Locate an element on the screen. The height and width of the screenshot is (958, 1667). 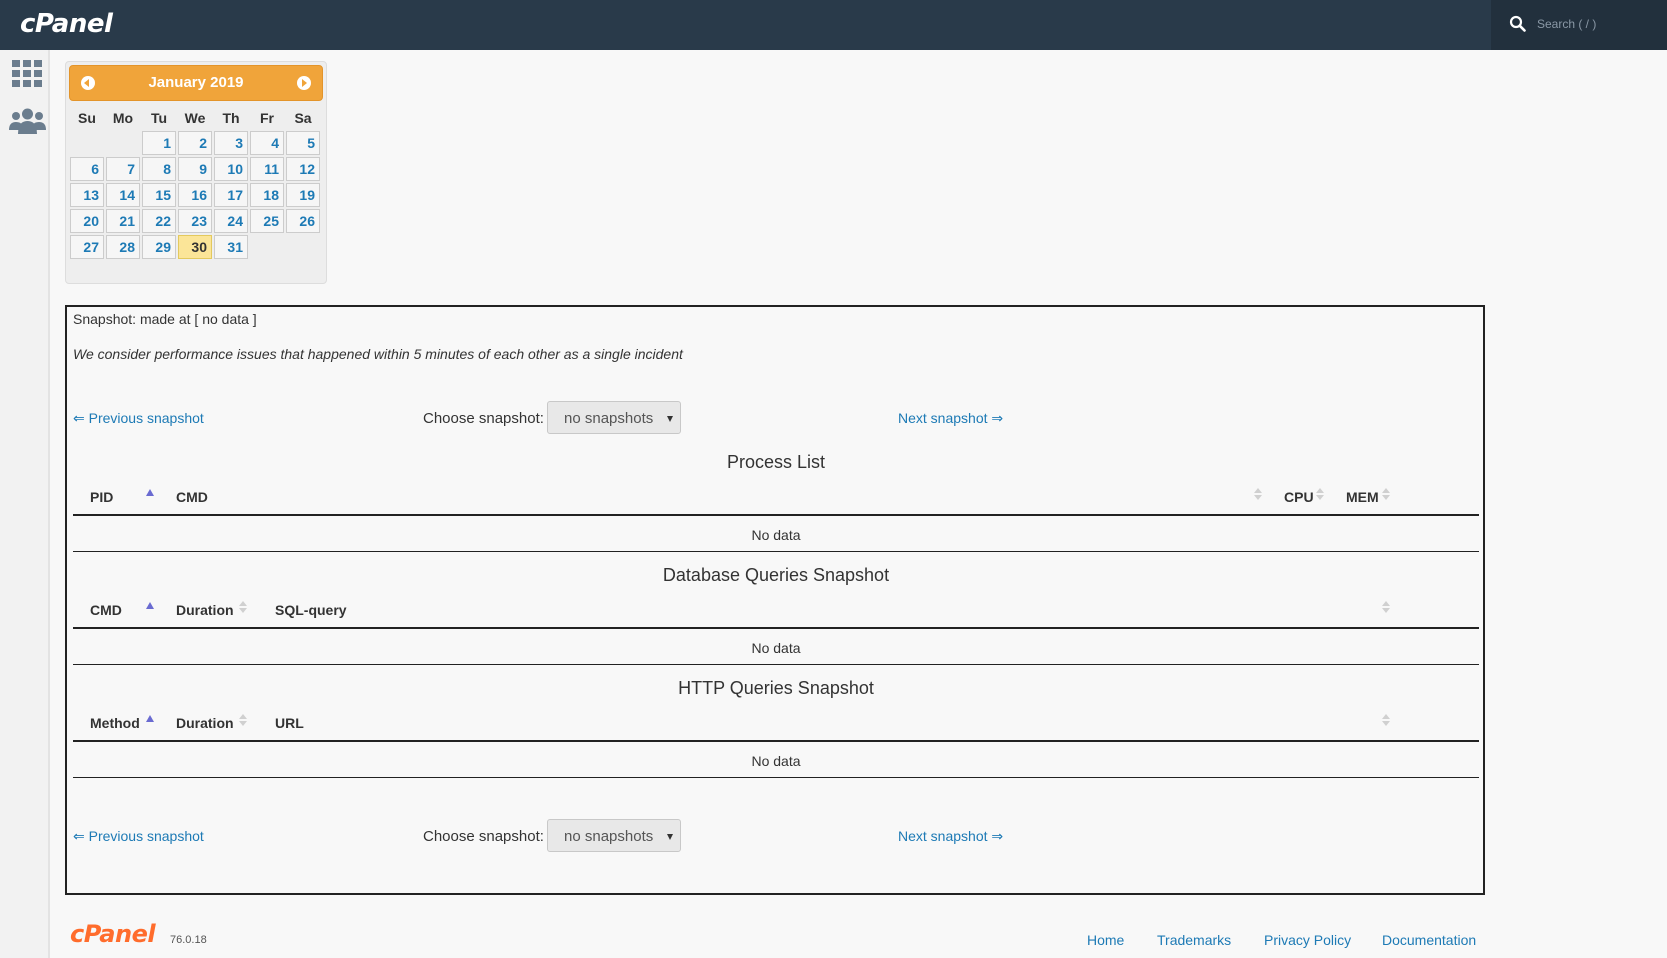
calendar-day: 20 is located at coordinates (87, 221).